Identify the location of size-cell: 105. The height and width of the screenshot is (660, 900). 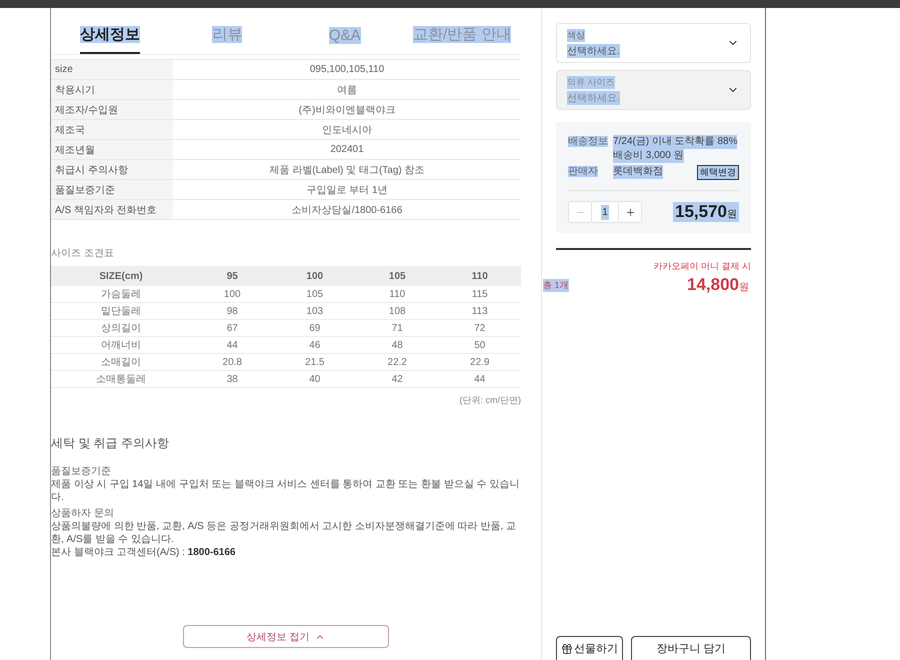
(315, 294).